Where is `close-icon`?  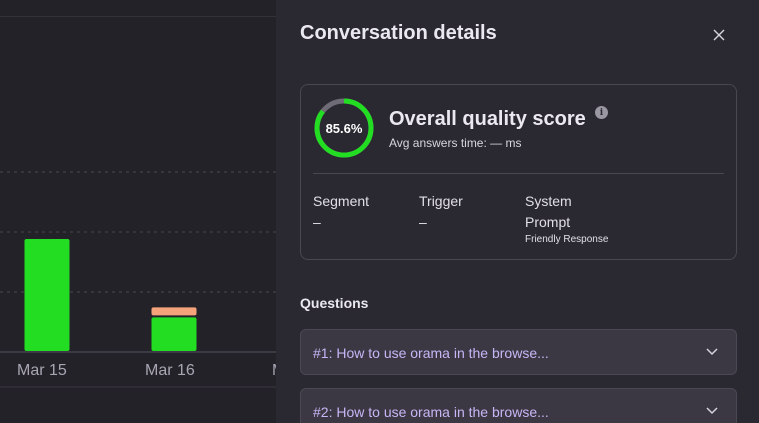 close-icon is located at coordinates (719, 35).